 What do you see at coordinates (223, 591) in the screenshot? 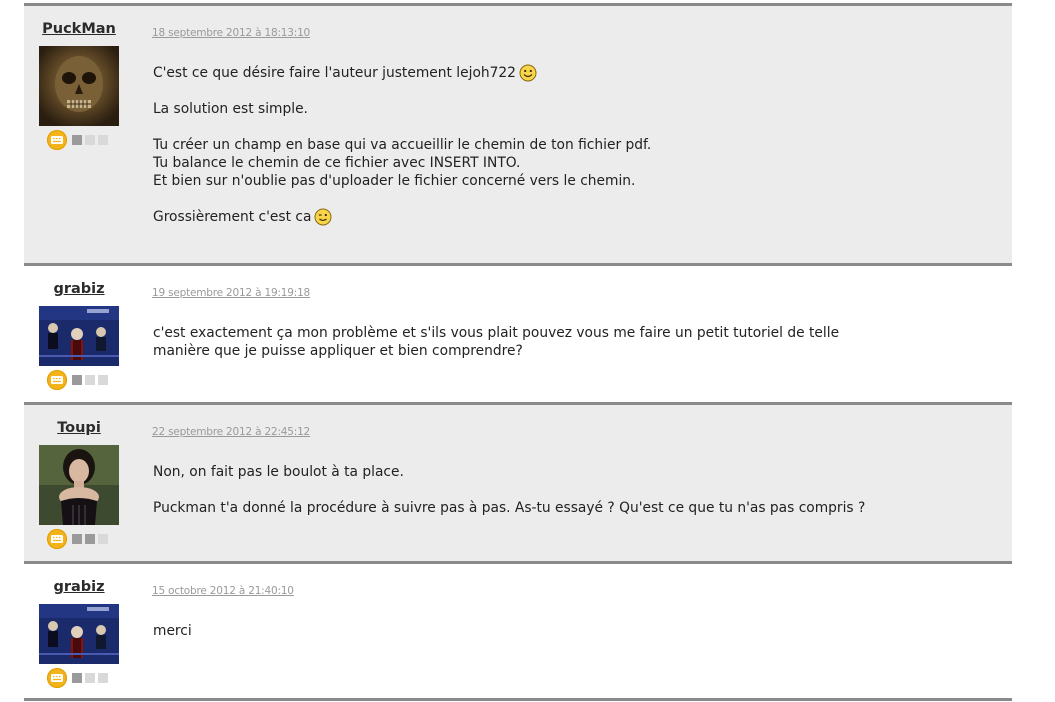
I see `post-date-link: 15 octobre 2012 à 21:40:10` at bounding box center [223, 591].